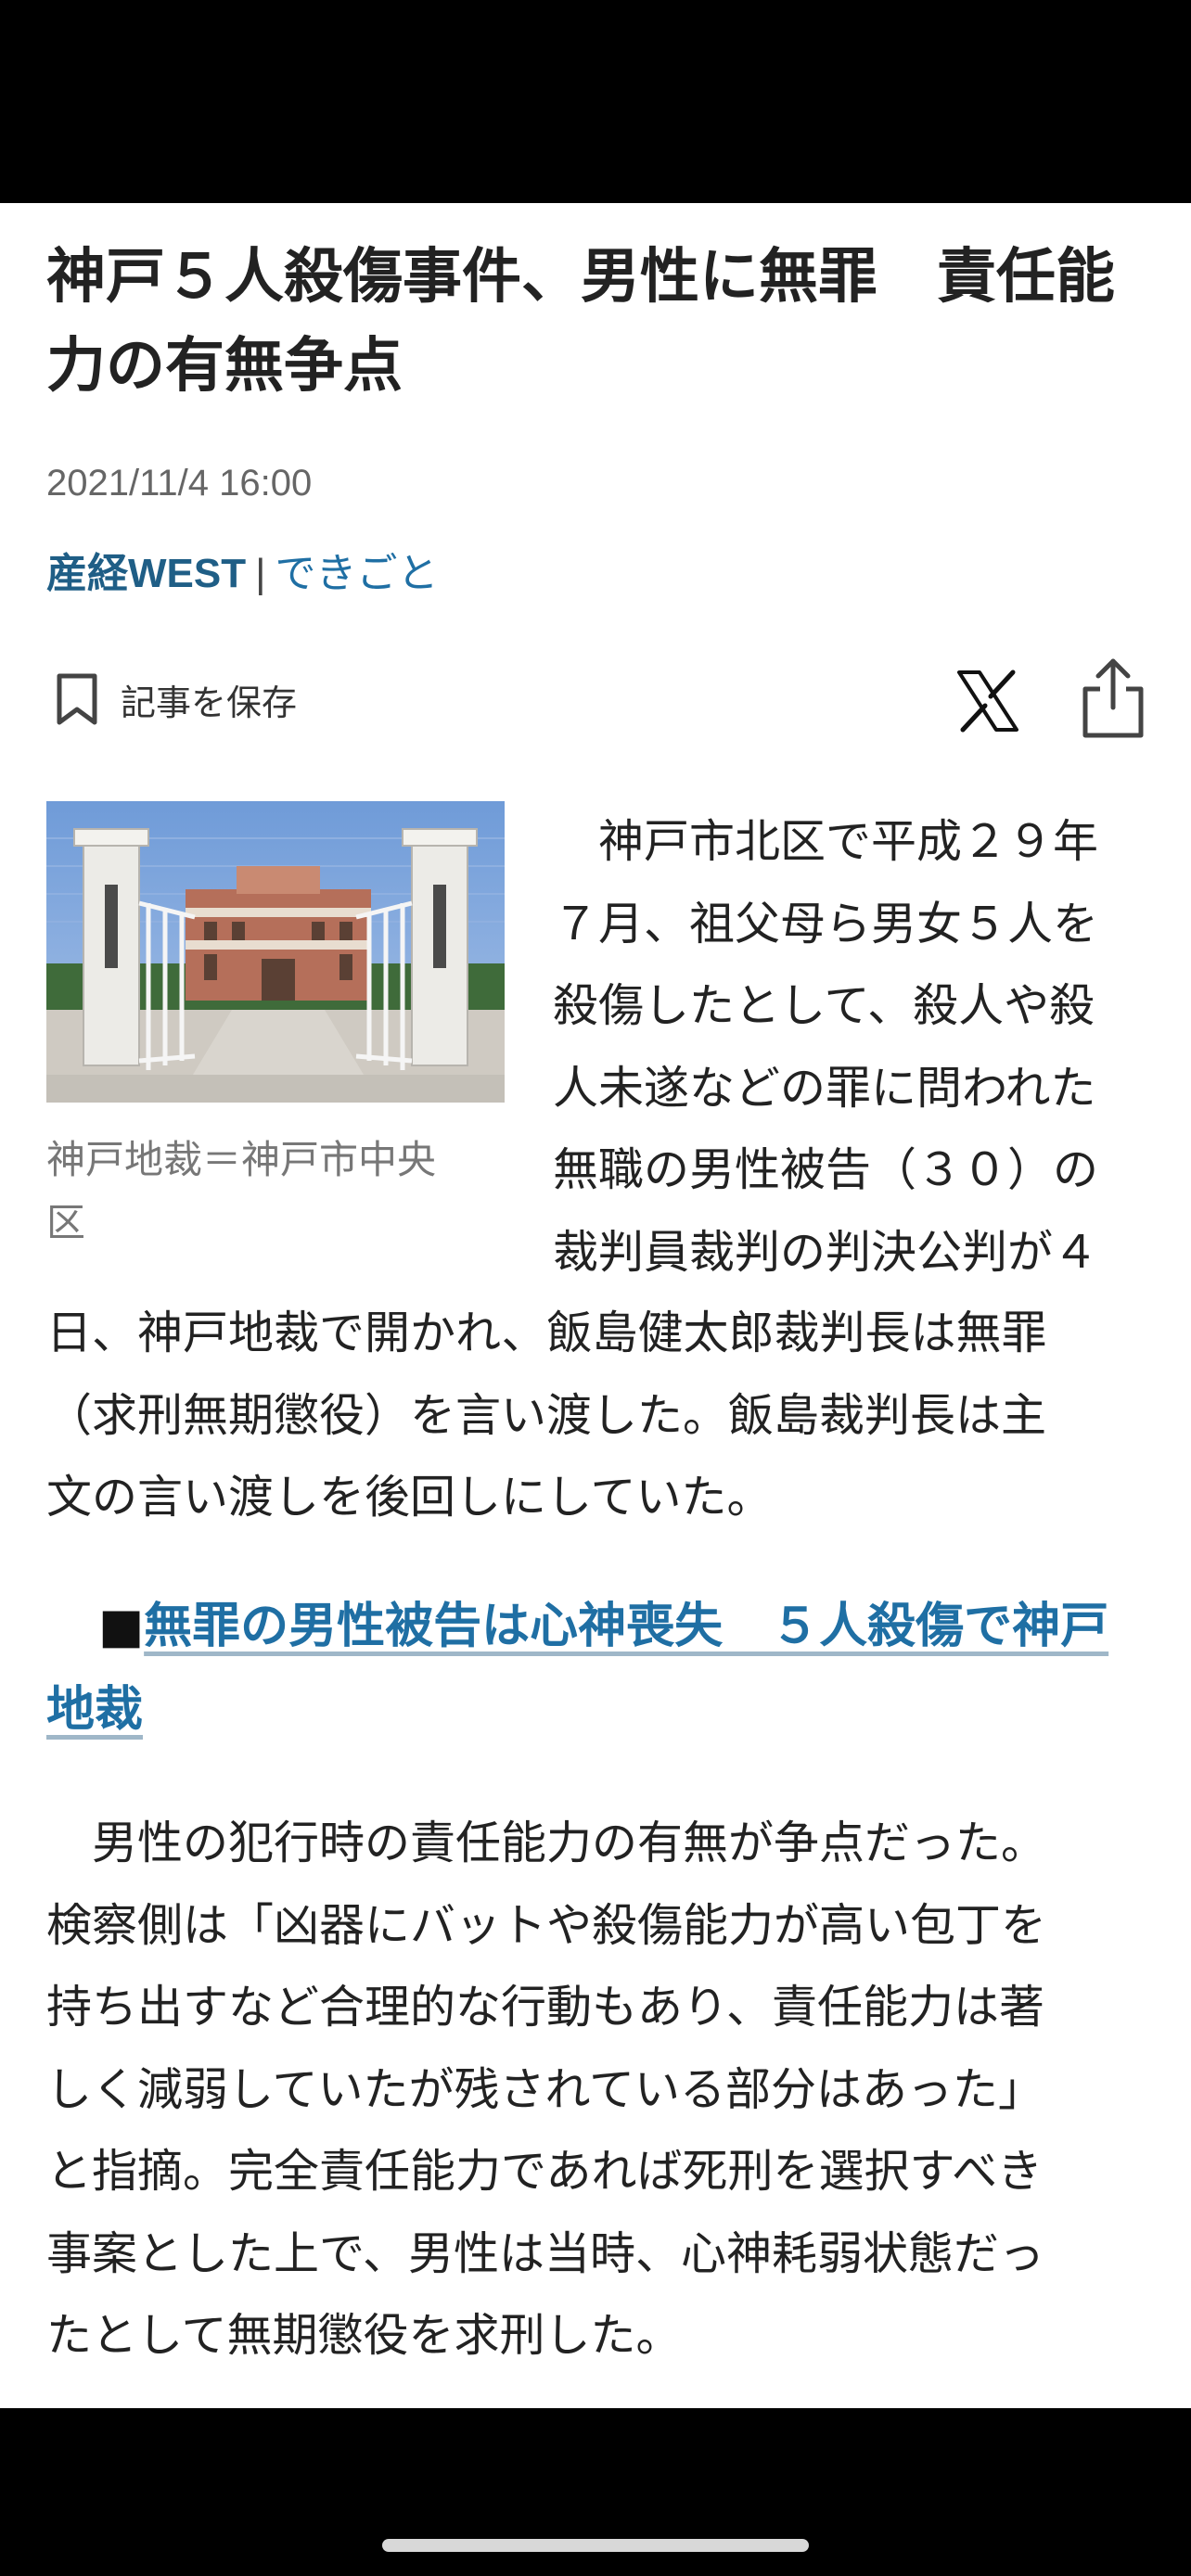 Image resolution: width=1191 pixels, height=2576 pixels. I want to click on related-article-link: 無罪の男性被告は心神喪失 ５人殺傷で神戸 地裁, so click(577, 1668).